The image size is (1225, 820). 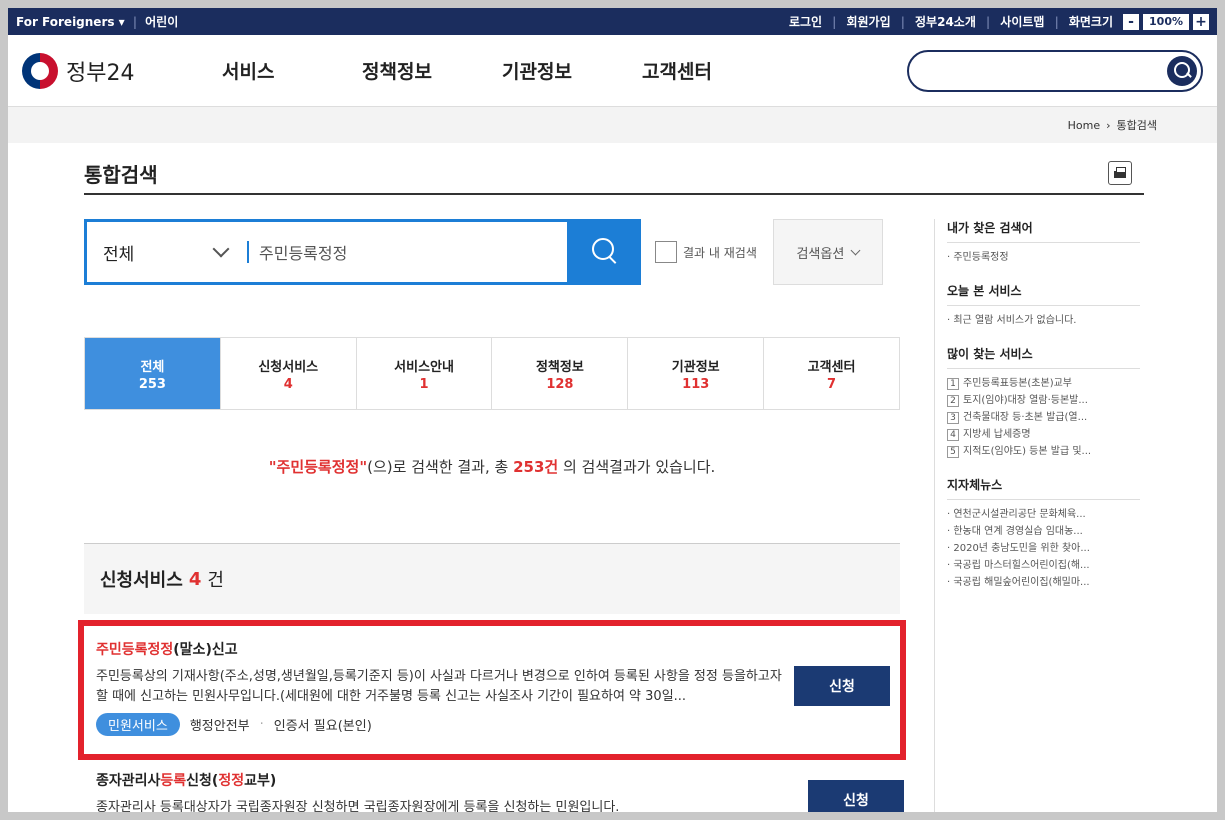 I want to click on section-header: 신청서비스 4건, so click(x=492, y=578).